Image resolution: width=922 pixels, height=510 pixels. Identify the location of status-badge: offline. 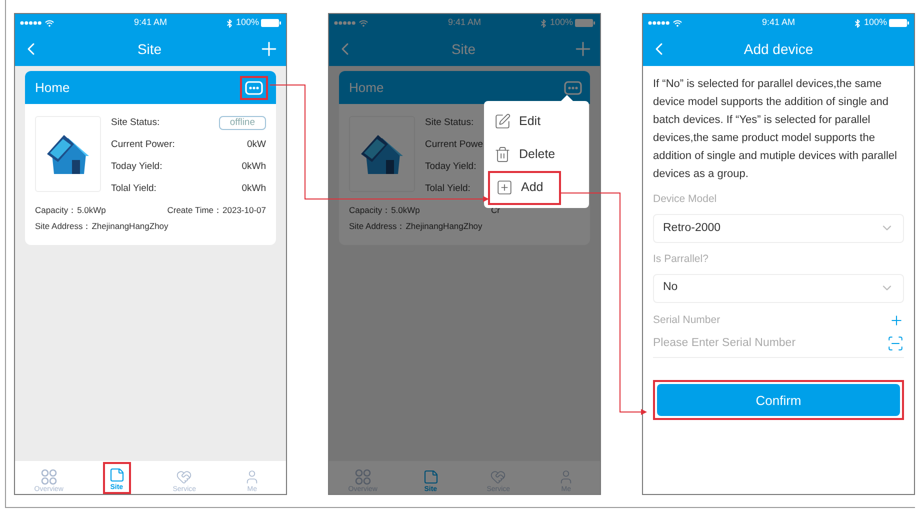
(242, 123).